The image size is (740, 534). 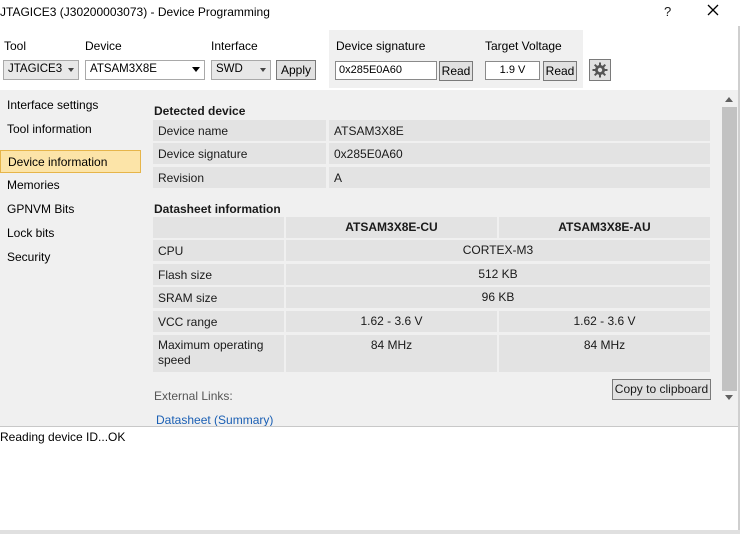 What do you see at coordinates (519, 153) in the screenshot?
I see `detected-value-device-signature: 0x285E0A60` at bounding box center [519, 153].